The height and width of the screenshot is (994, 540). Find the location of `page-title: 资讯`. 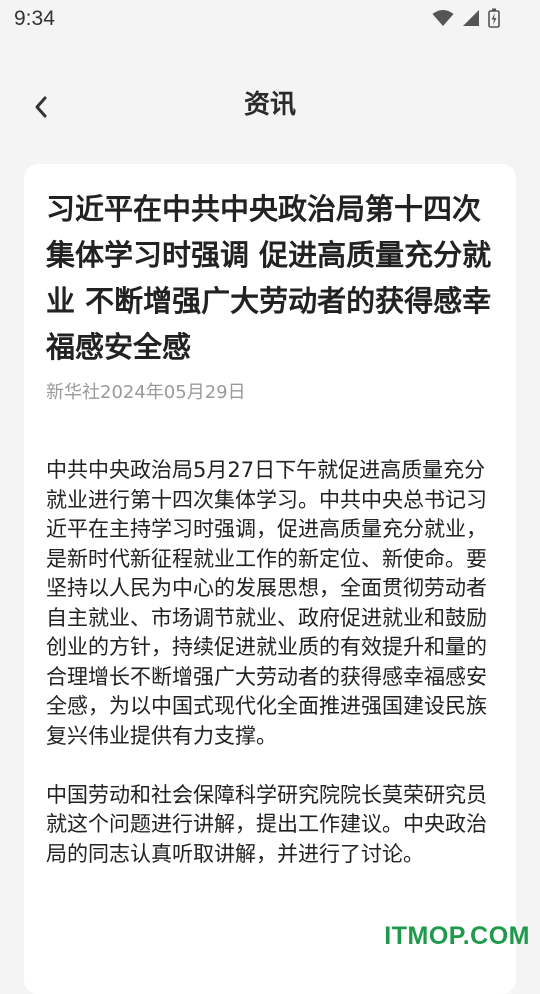

page-title: 资讯 is located at coordinates (269, 105).